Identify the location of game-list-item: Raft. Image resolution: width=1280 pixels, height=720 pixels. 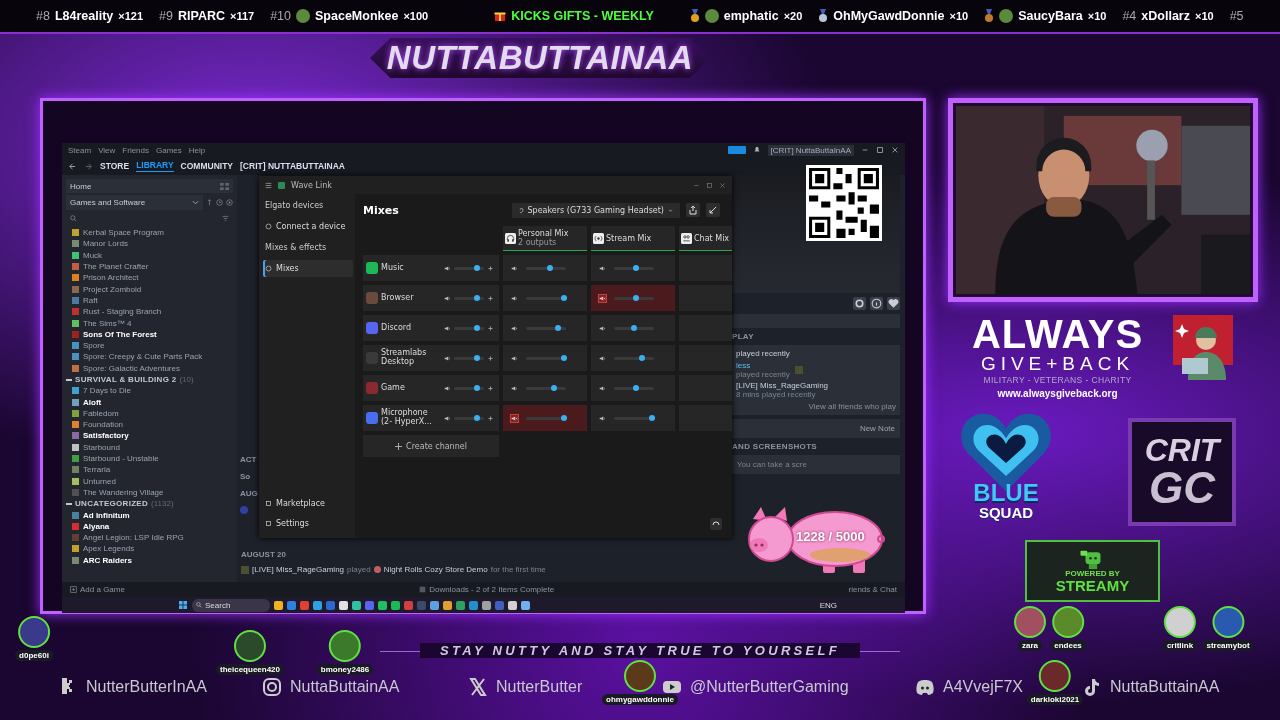
(149, 300).